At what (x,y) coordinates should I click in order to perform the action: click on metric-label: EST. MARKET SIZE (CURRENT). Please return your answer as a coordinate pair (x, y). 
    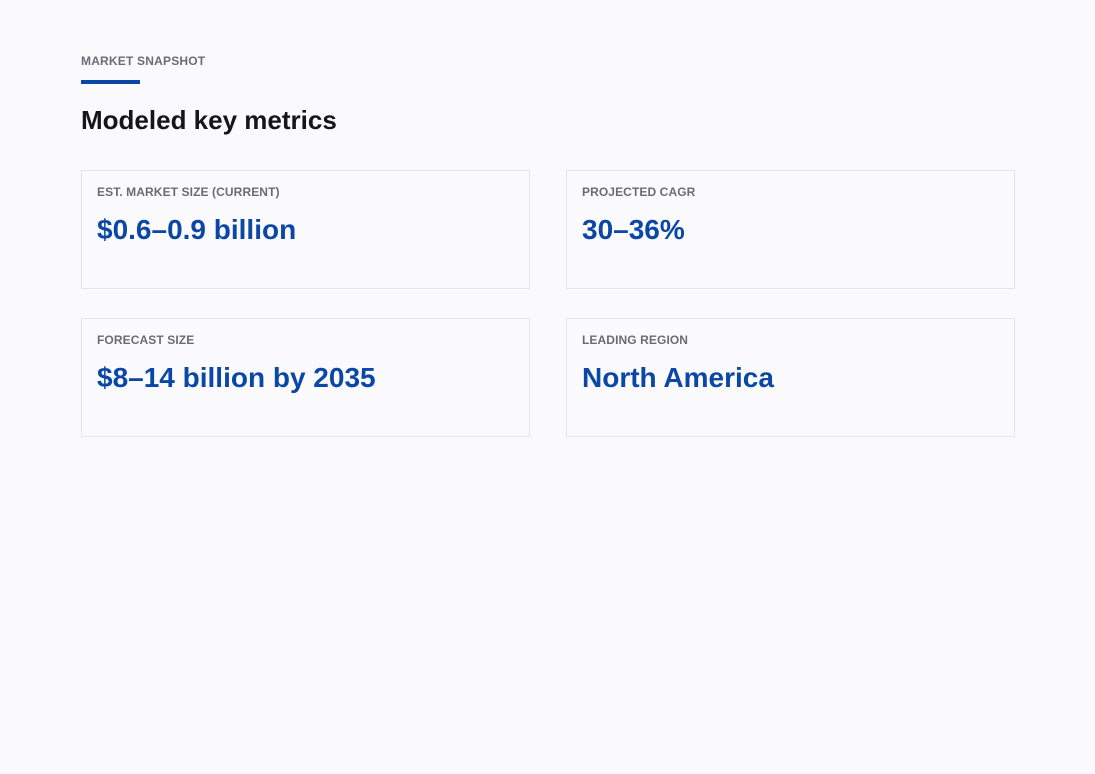
    Looking at the image, I should click on (188, 192).